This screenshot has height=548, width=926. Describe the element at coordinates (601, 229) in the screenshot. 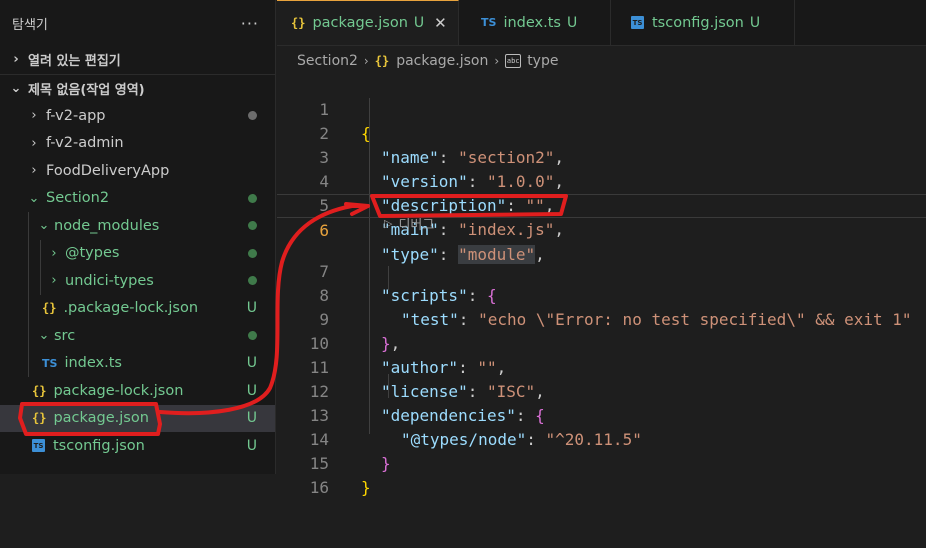

I see `code-line-current: 6 "type": "module",` at that location.